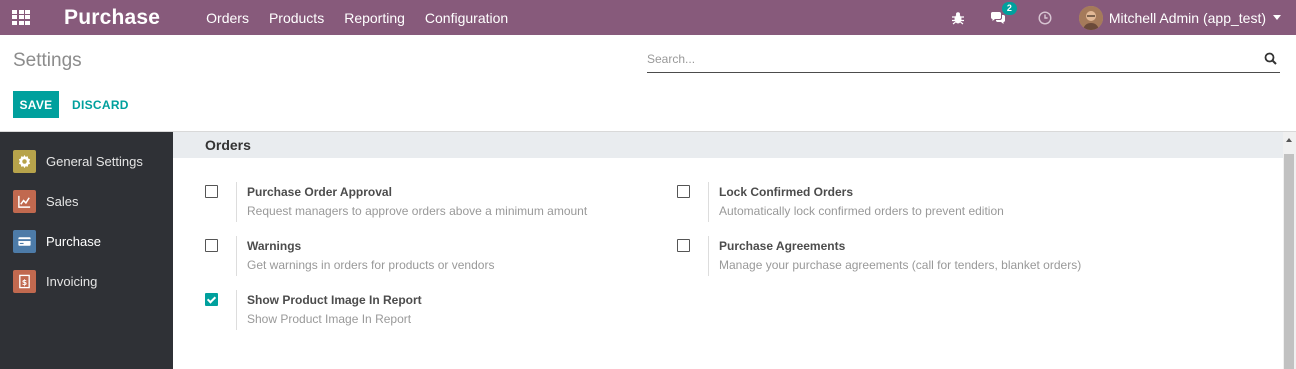 The image size is (1296, 369). I want to click on sidebar-item-general-settings: General Settings, so click(86, 161).